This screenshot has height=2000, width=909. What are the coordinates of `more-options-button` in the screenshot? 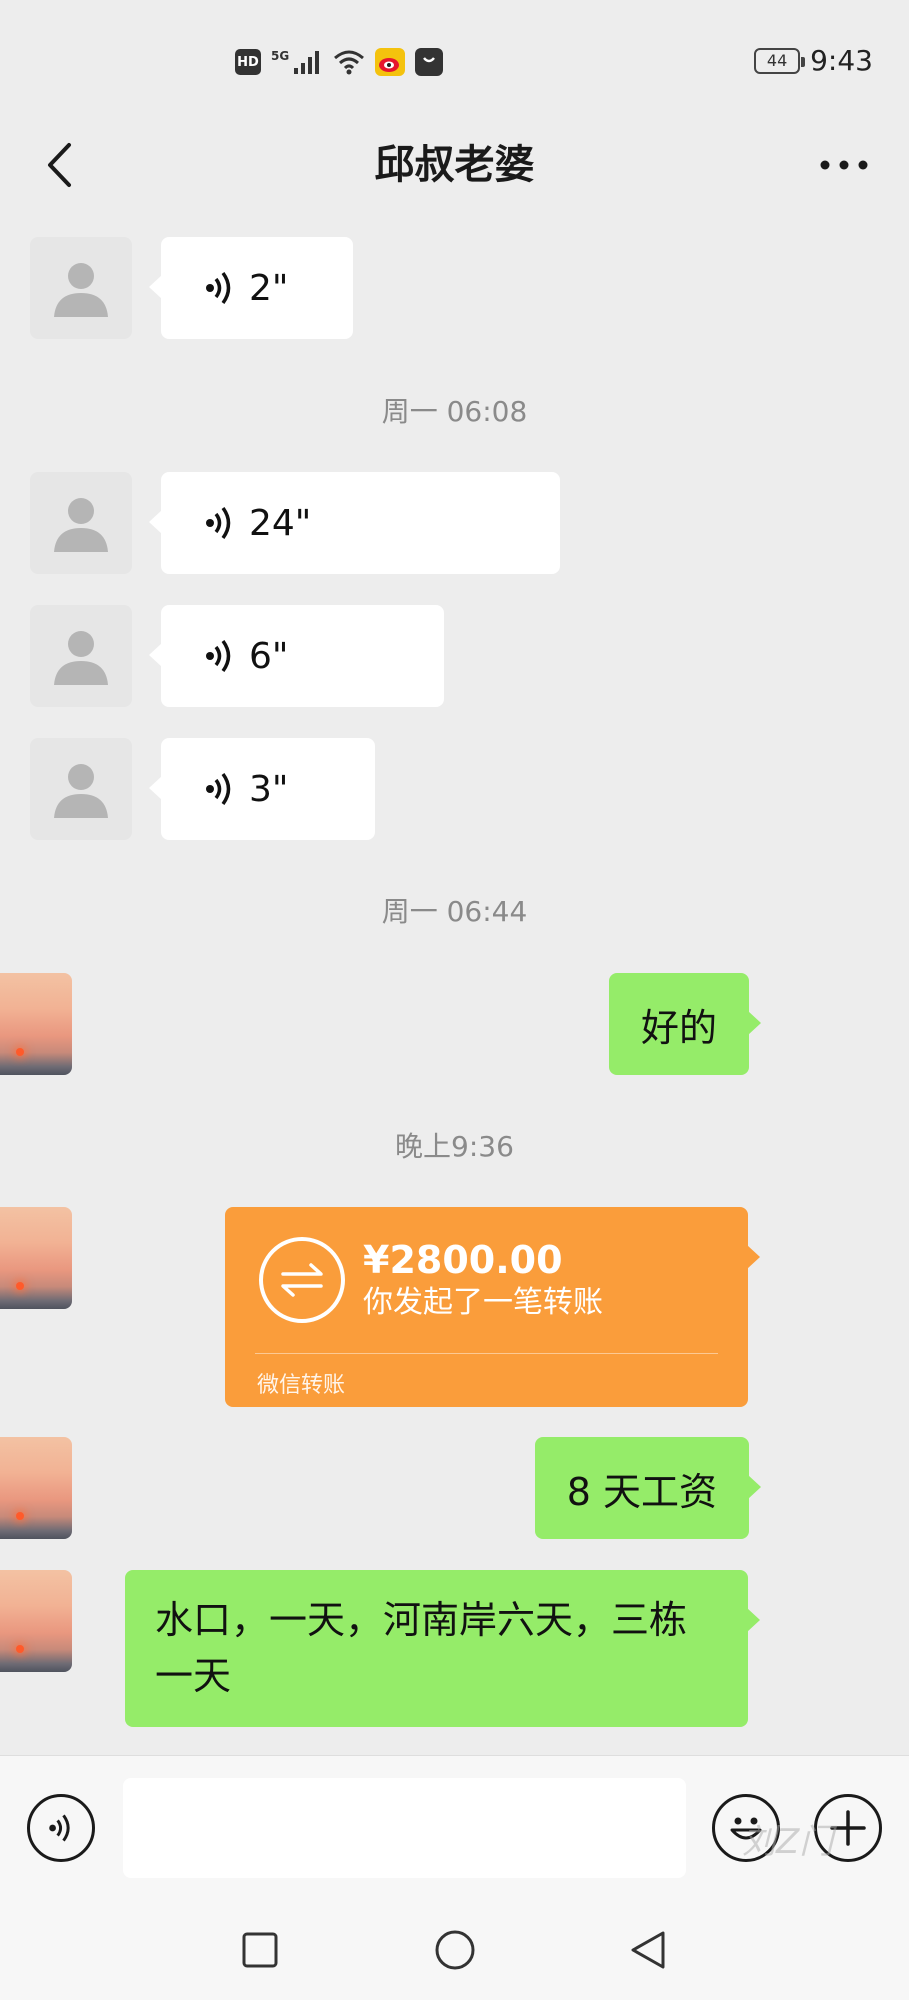 It's located at (844, 165).